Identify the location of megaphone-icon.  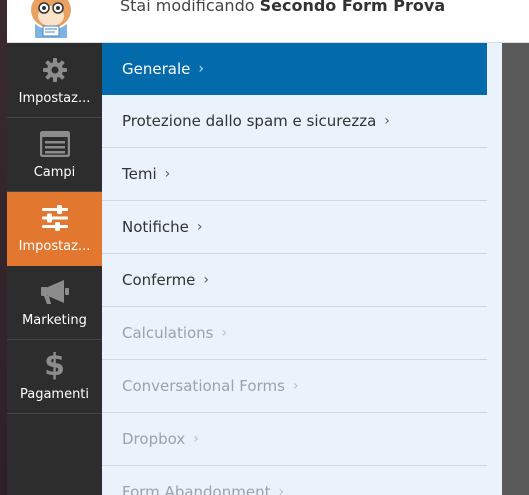
(55, 292).